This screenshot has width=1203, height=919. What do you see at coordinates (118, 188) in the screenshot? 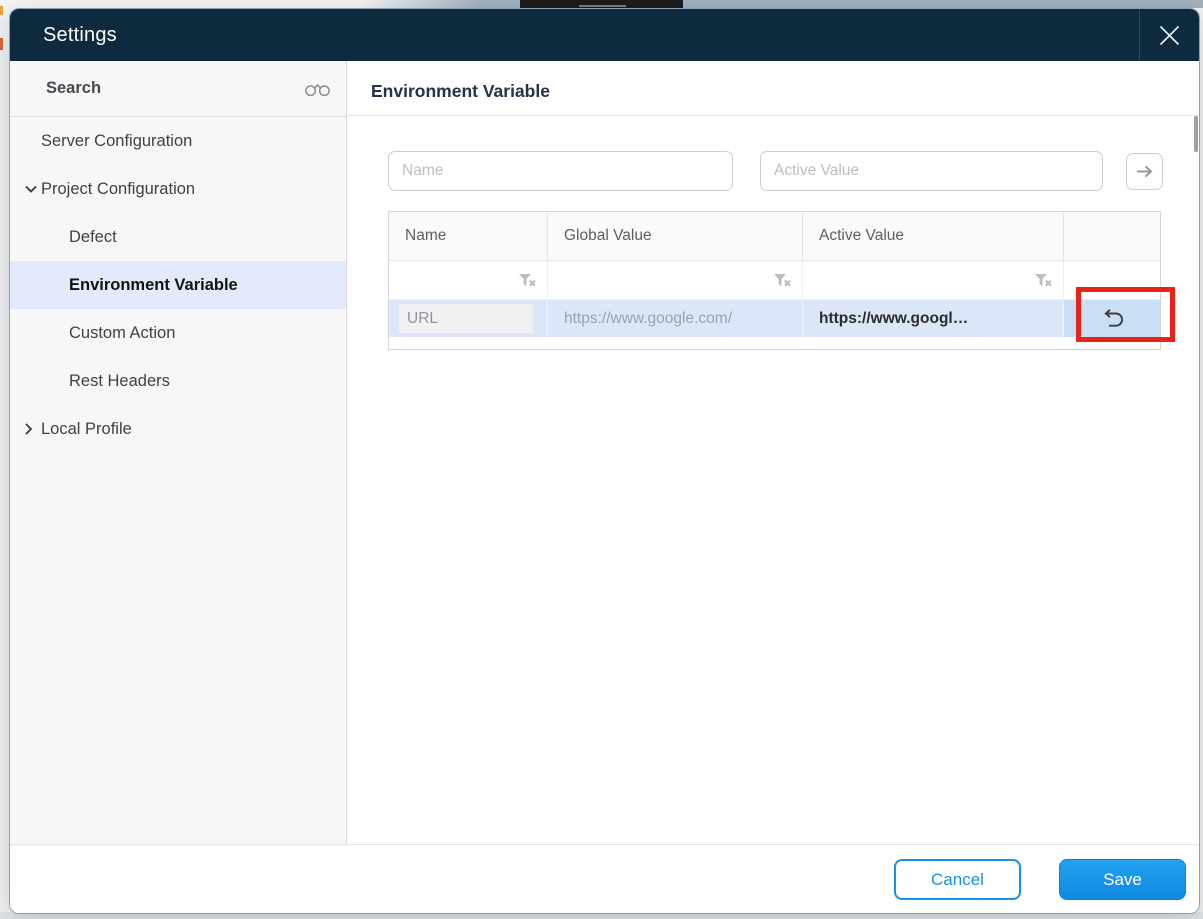
I see `sidebar-item-label: Project Configuration` at bounding box center [118, 188].